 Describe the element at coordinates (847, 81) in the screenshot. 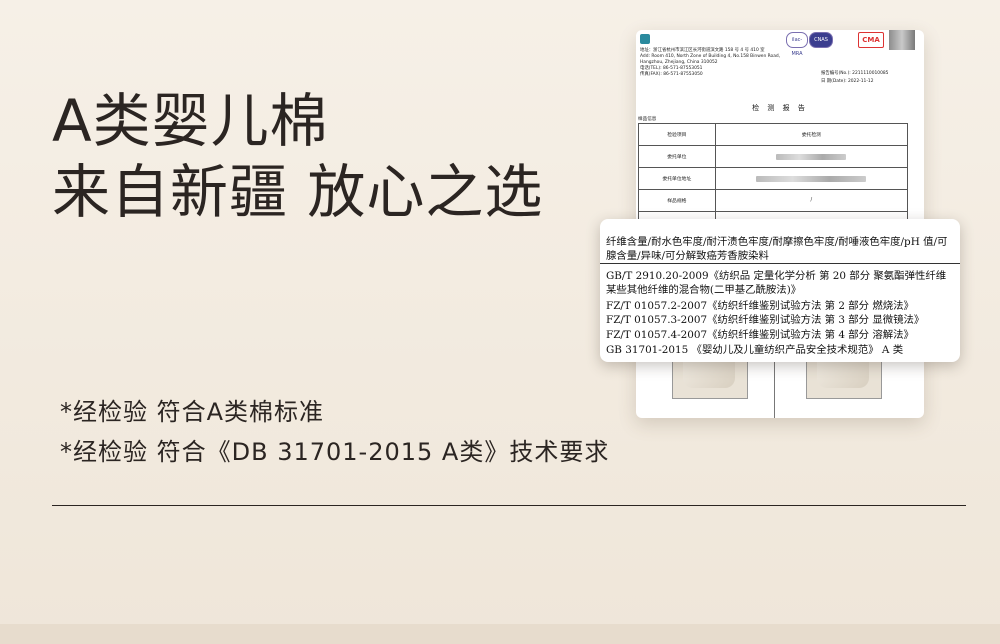

I see `report-date: 日 期(Date): 2022-11-12` at that location.